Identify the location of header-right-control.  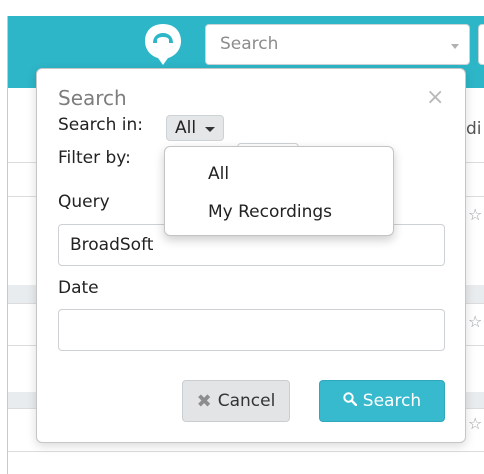
(481, 44).